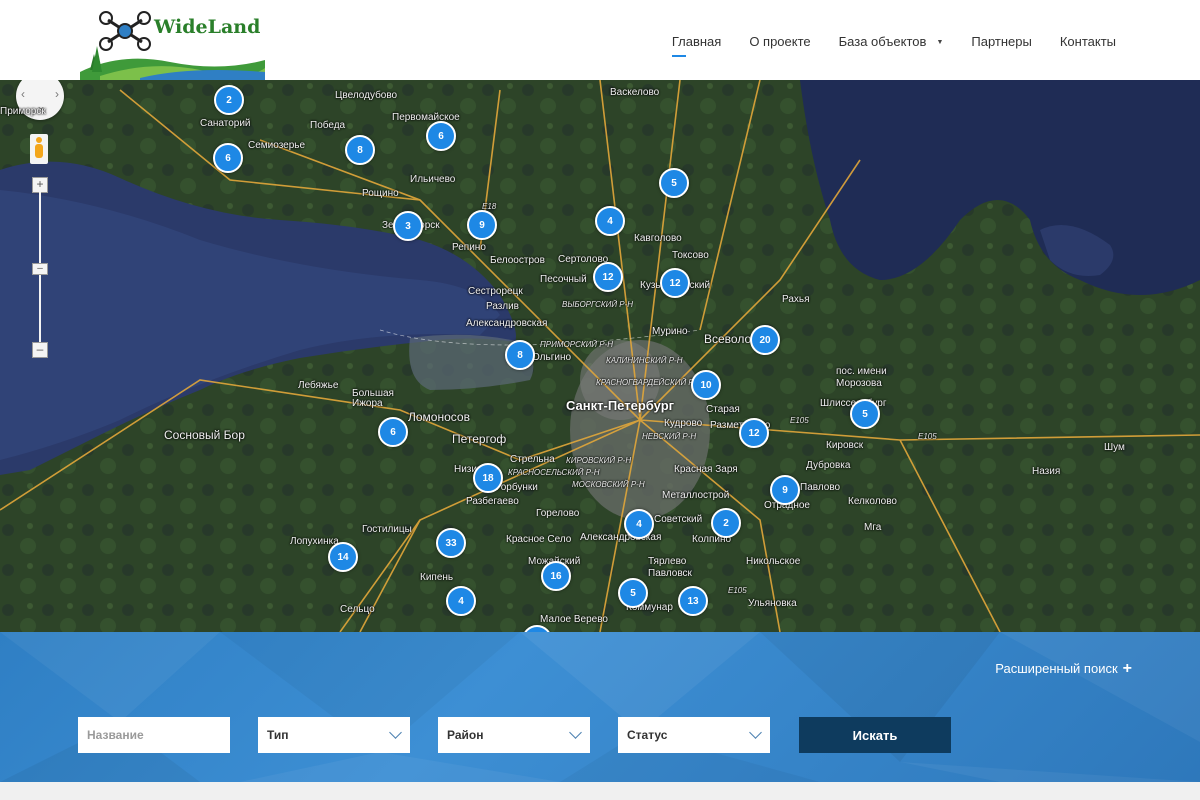 This screenshot has width=1200, height=800. I want to click on place-label: Советский, so click(678, 519).